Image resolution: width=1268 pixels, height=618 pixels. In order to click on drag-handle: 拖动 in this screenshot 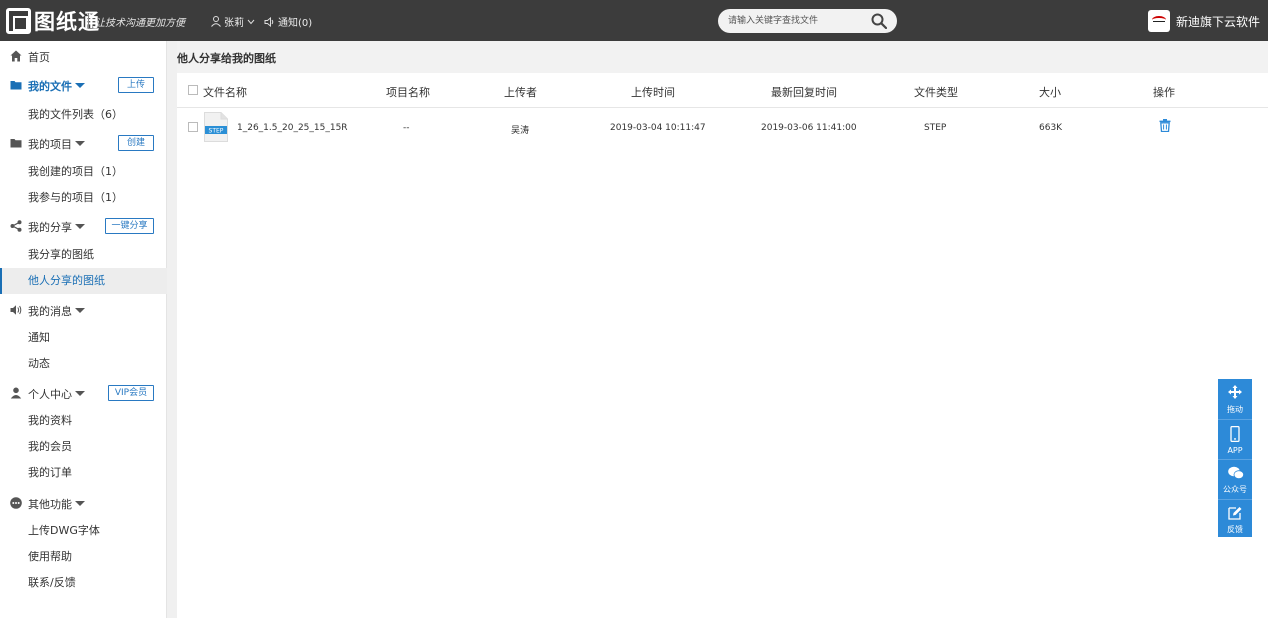, I will do `click(1235, 398)`.